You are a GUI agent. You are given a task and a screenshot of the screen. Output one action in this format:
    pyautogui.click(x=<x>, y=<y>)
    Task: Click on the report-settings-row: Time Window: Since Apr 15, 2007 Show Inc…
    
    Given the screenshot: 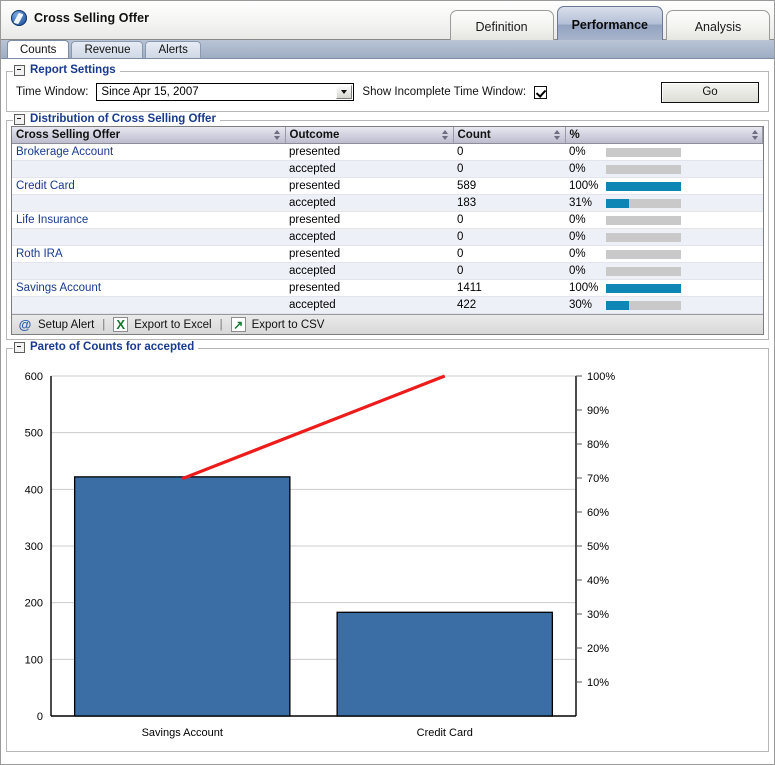 What is the action you would take?
    pyautogui.click(x=387, y=92)
    